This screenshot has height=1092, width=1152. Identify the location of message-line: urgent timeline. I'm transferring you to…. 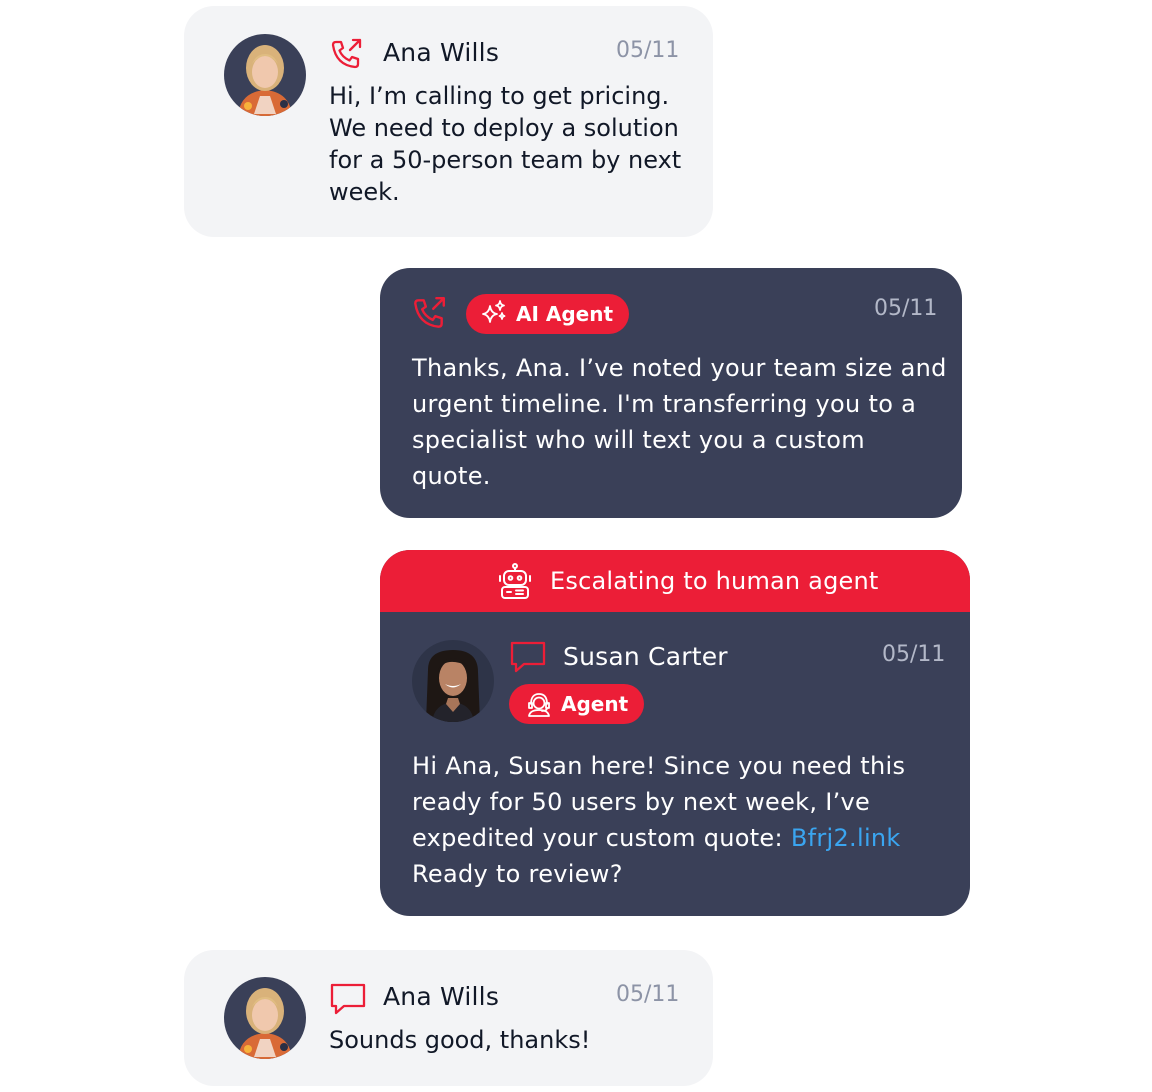
(664, 404).